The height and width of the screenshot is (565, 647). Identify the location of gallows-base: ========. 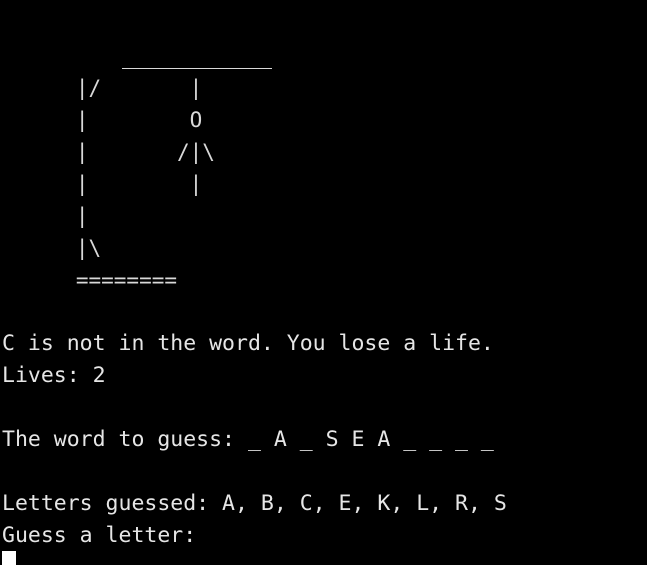
(89, 280).